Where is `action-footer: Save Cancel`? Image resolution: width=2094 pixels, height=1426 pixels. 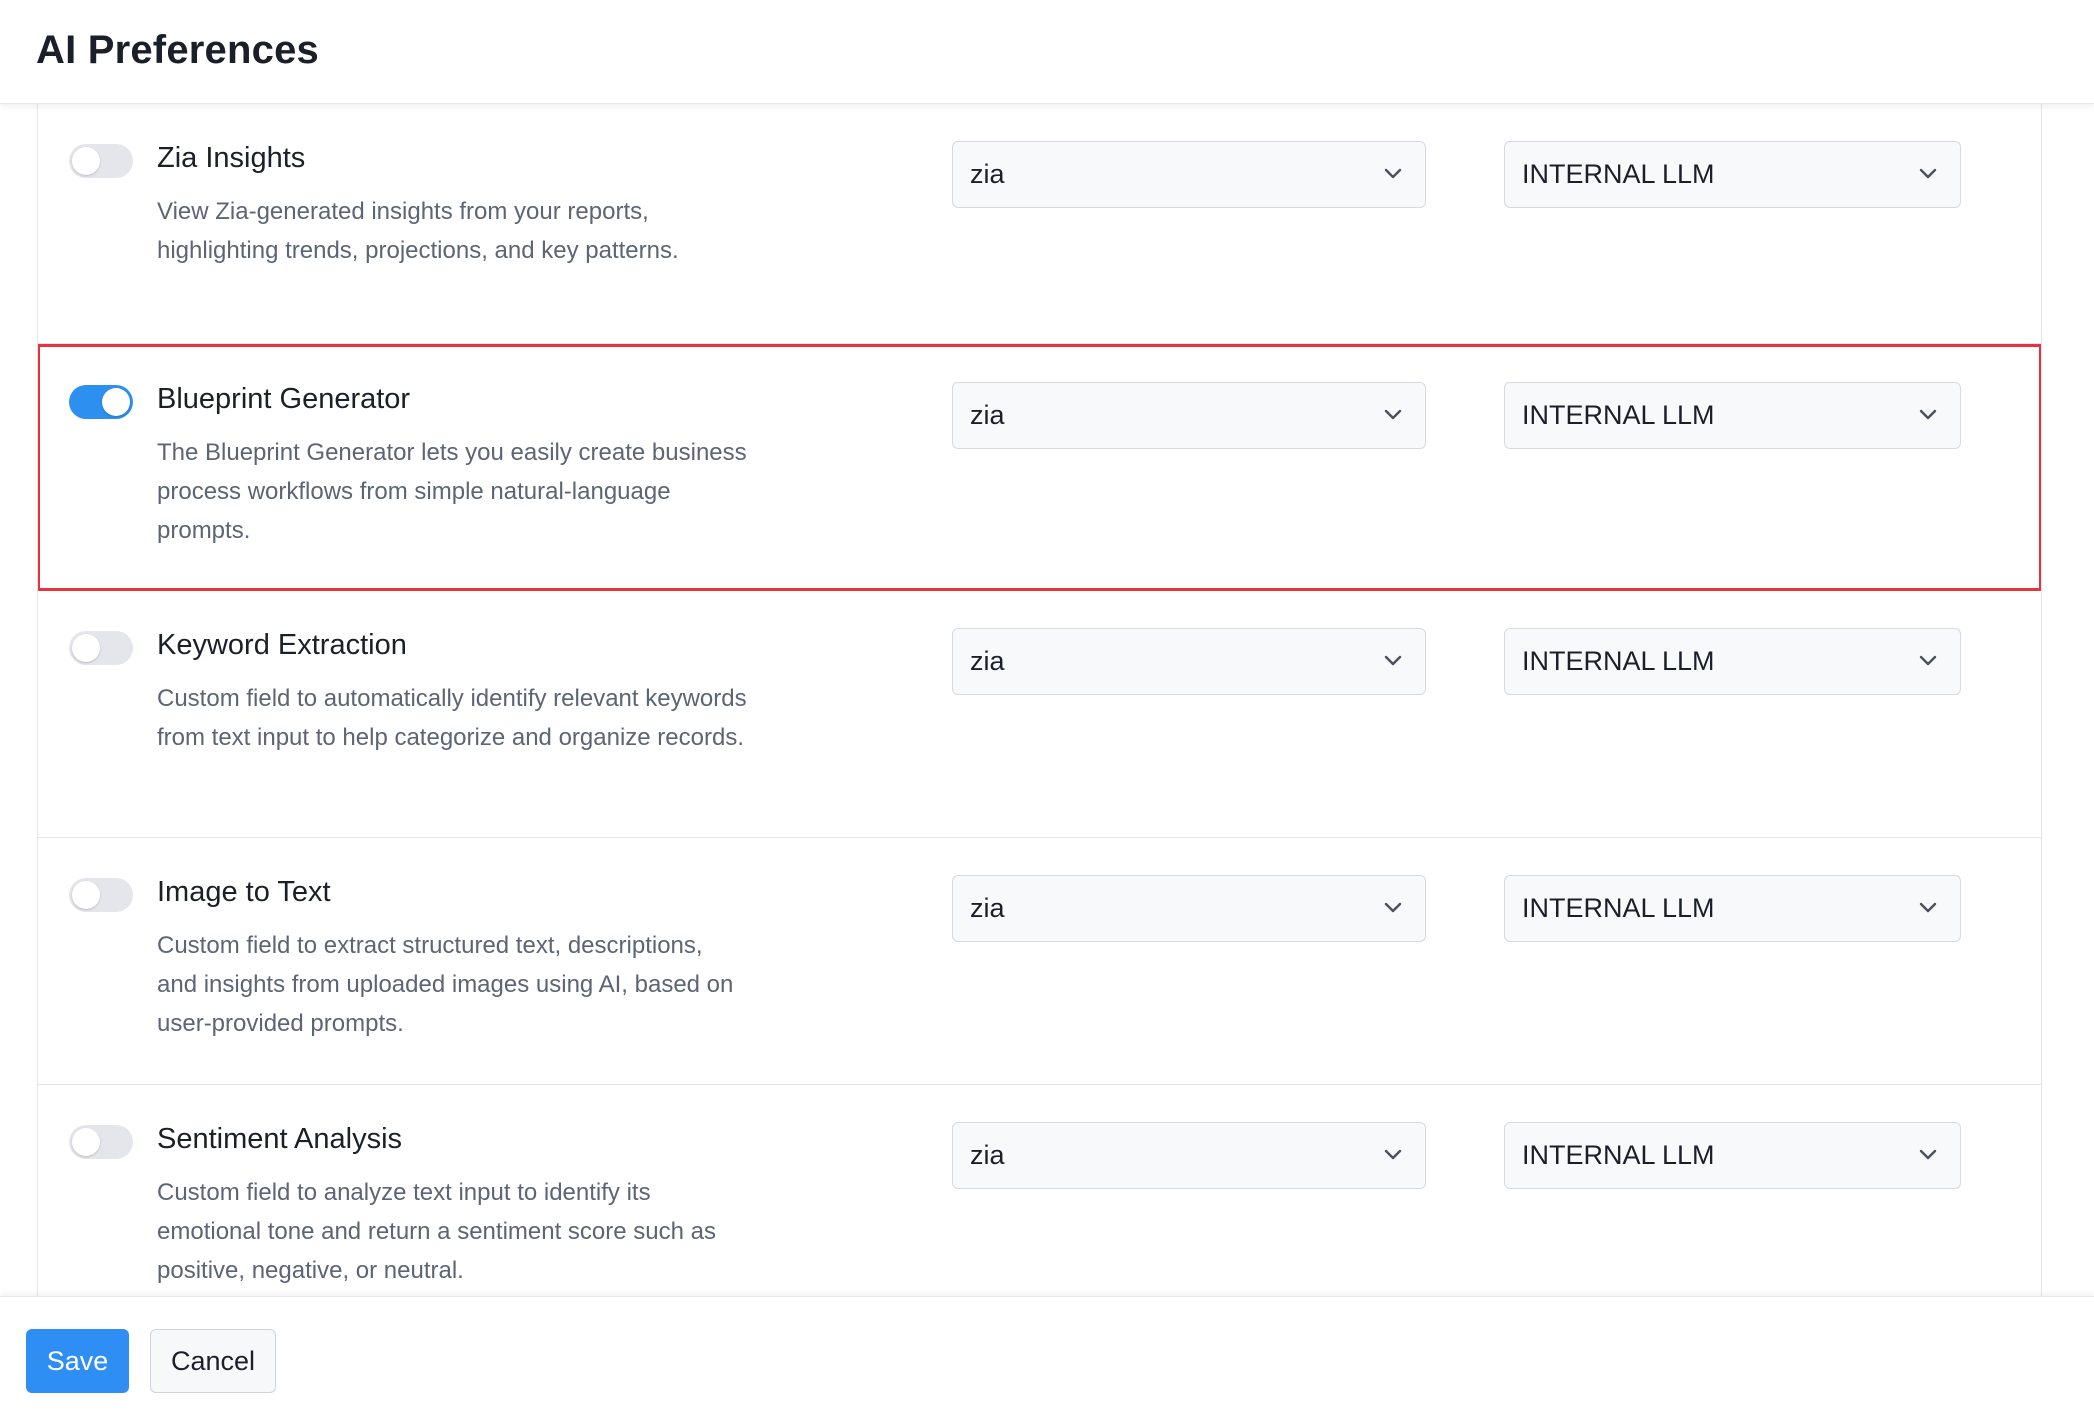 action-footer: Save Cancel is located at coordinates (1047, 1361).